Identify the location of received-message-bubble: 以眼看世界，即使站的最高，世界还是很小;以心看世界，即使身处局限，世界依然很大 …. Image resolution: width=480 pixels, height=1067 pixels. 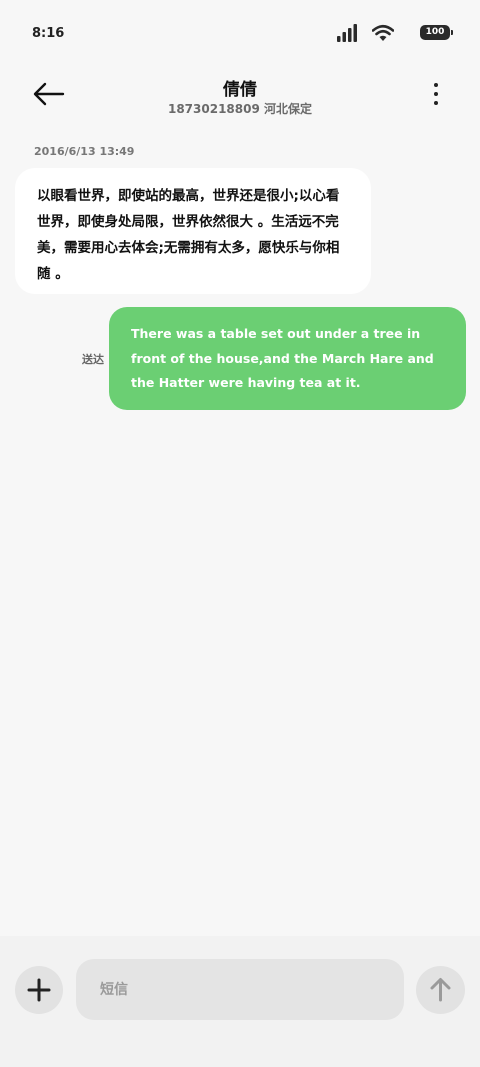
(193, 231).